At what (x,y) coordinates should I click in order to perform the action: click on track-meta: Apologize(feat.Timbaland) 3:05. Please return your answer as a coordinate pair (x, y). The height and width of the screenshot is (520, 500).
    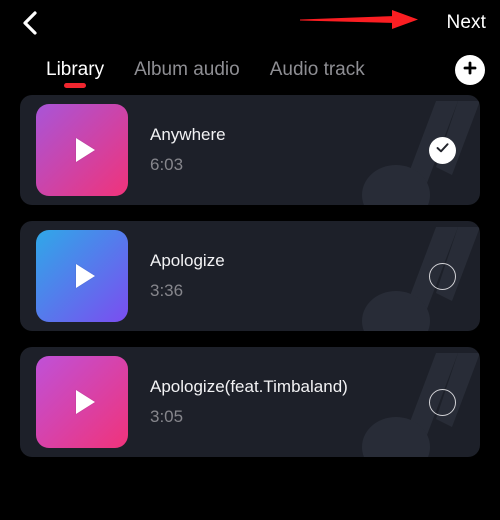
    Looking at the image, I should click on (289, 402).